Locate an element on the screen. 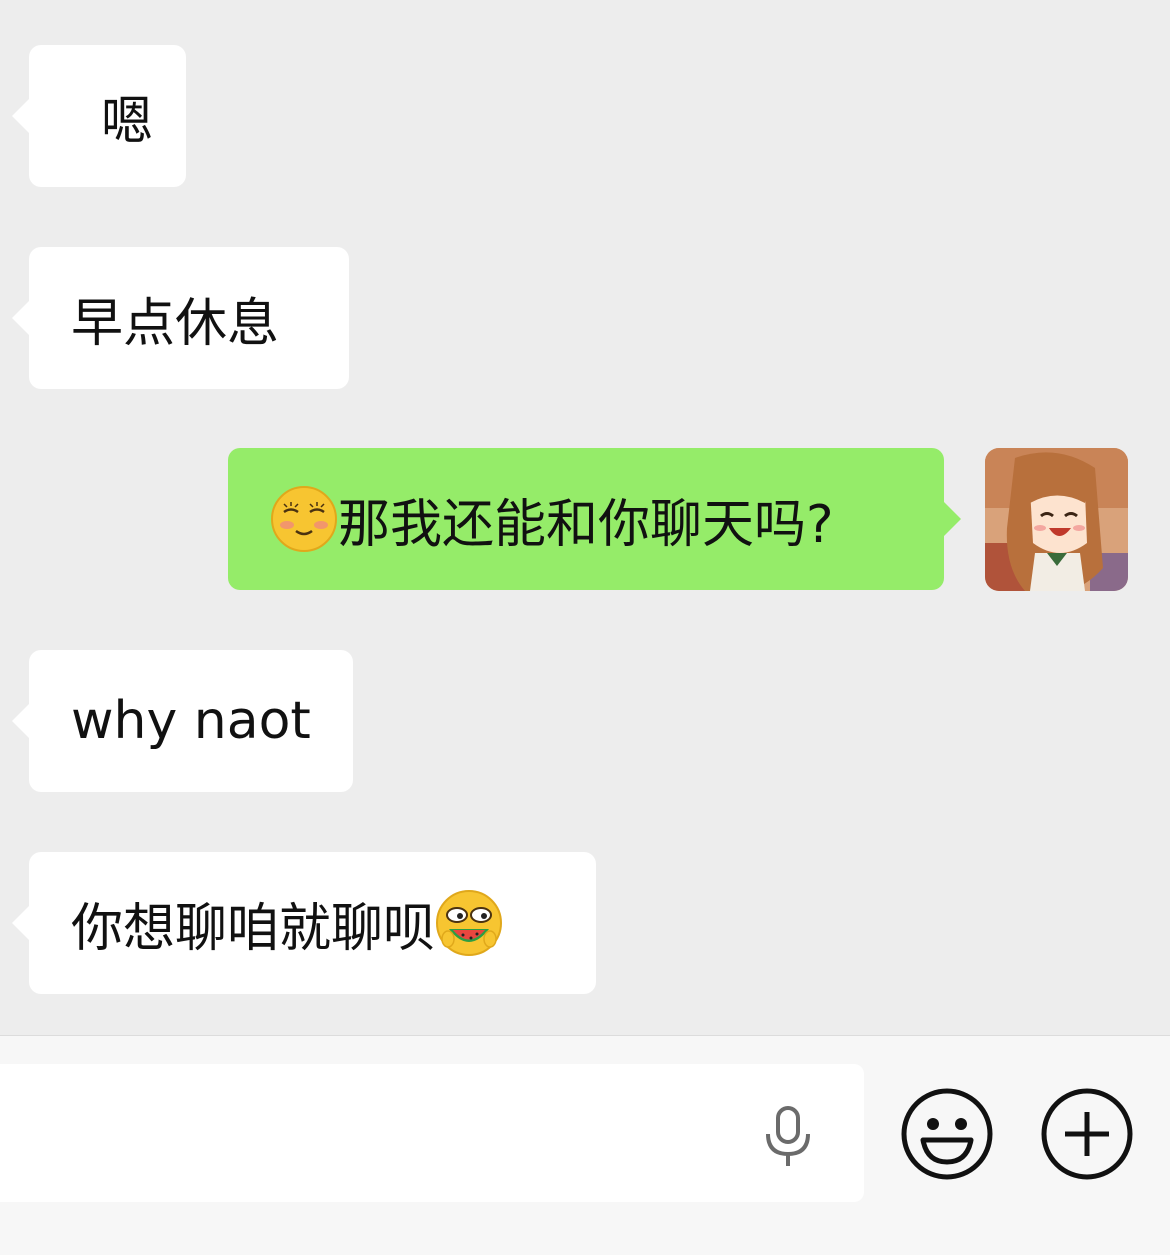  anime-girl-avatar is located at coordinates (1056, 519).